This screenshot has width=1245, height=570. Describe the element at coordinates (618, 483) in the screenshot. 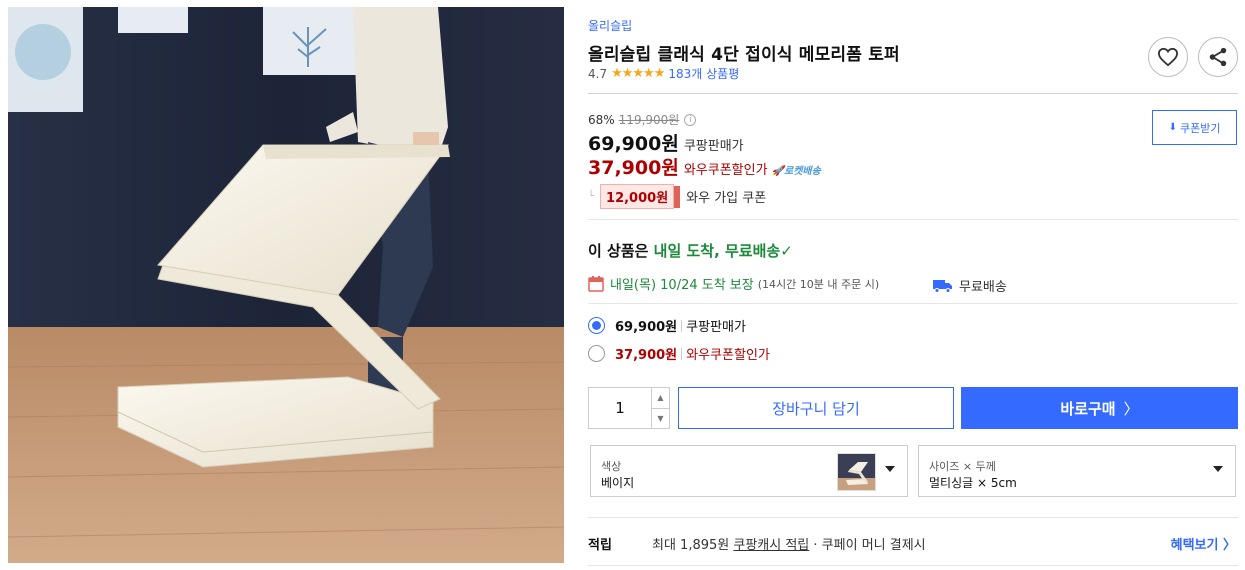

I see `color-select-value: 베이지` at that location.